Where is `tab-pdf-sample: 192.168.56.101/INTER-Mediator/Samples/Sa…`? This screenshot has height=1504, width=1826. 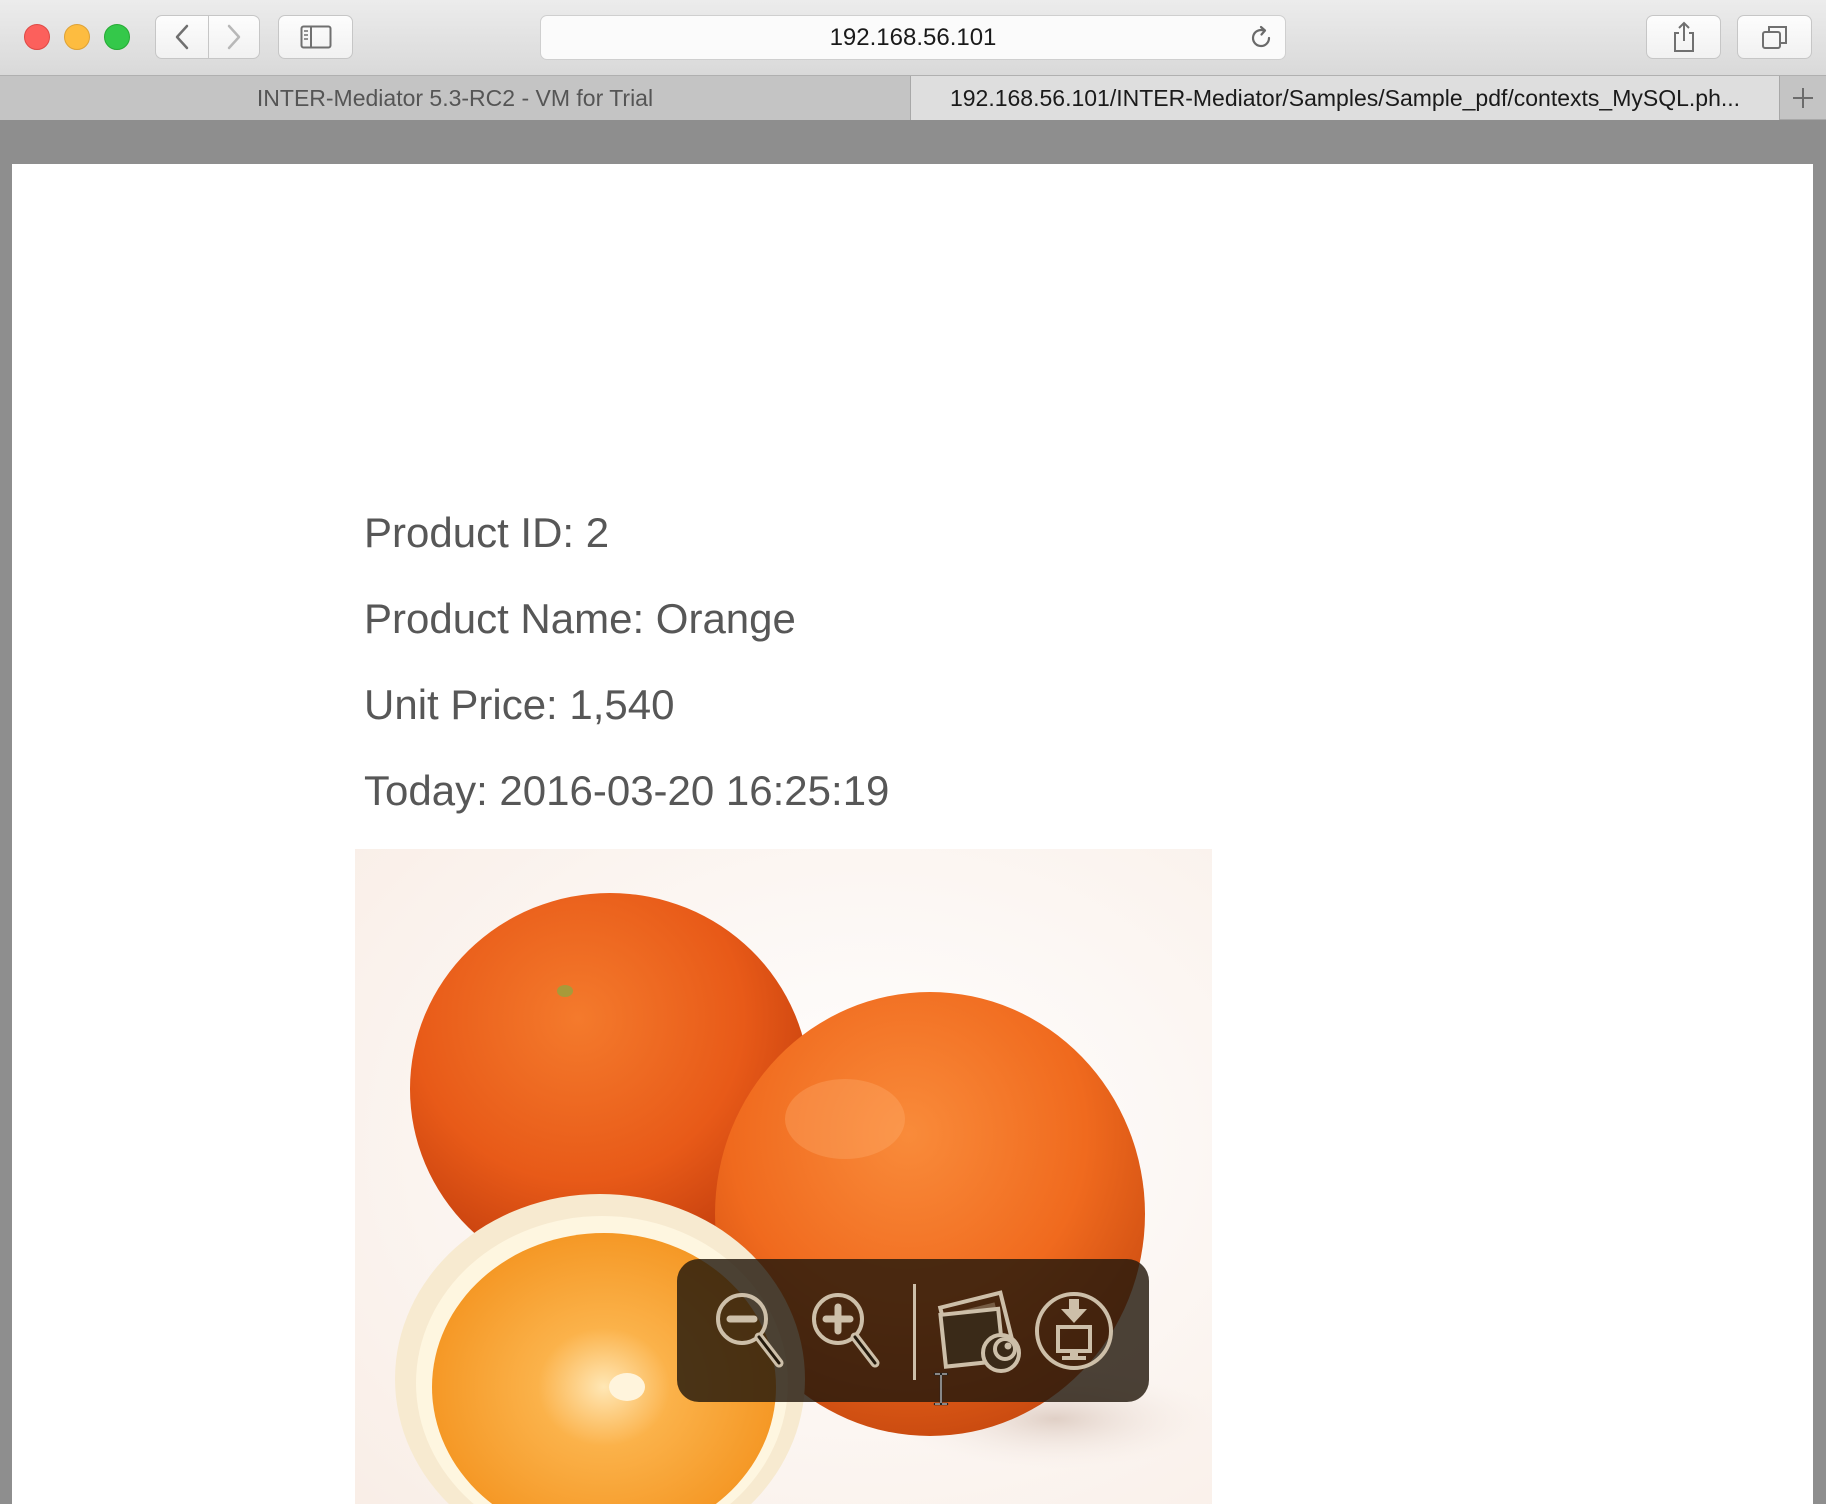
tab-pdf-sample: 192.168.56.101/INTER-Mediator/Samples/Sa… is located at coordinates (1345, 98).